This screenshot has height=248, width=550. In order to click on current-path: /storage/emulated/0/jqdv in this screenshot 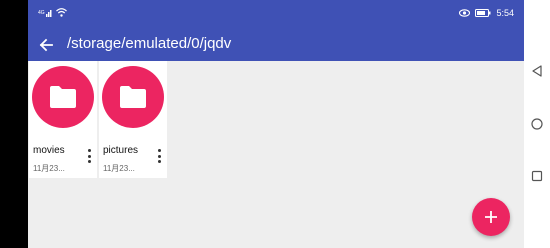, I will do `click(149, 43)`.